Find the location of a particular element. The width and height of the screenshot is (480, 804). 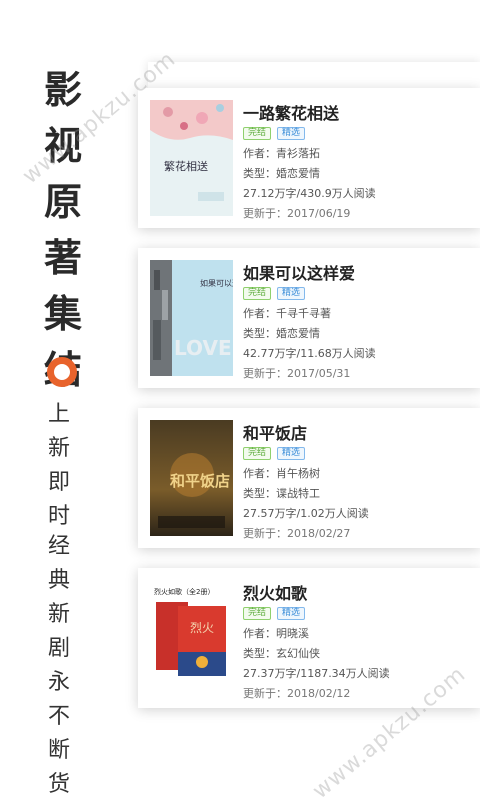

tagline-char: 时 is located at coordinates (58, 516).